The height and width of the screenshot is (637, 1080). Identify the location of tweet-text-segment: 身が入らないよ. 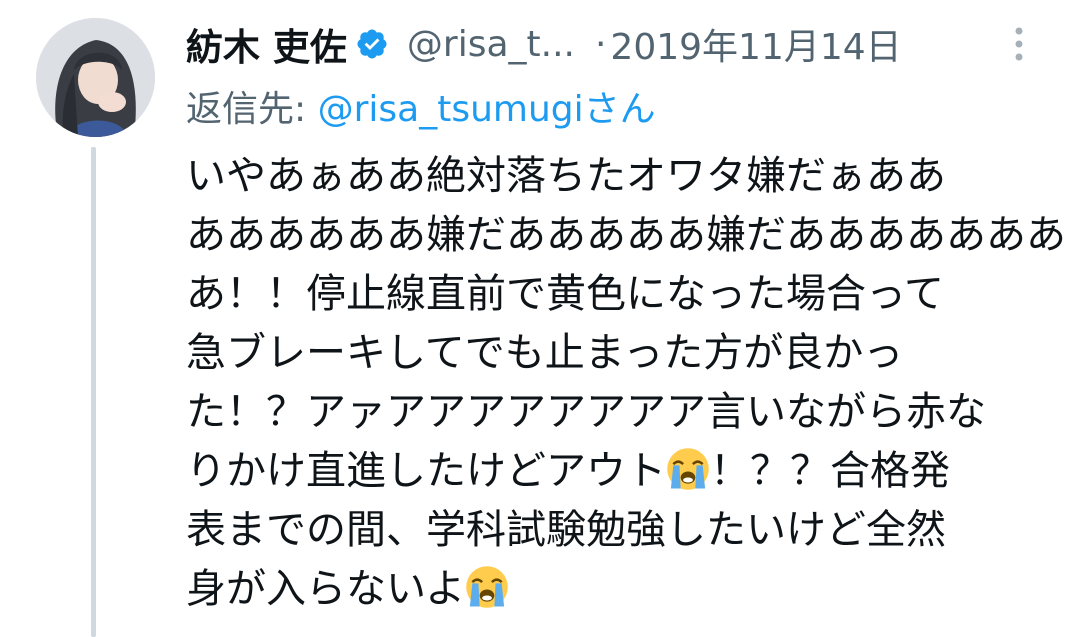
(326, 589).